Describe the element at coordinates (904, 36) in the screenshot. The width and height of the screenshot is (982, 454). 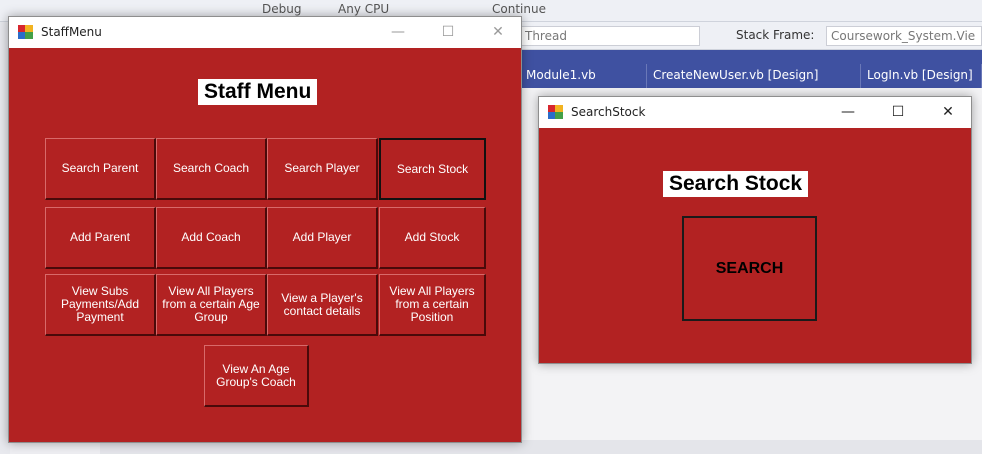
I see `stack-frame-combo: Coursework_System.Vie` at that location.